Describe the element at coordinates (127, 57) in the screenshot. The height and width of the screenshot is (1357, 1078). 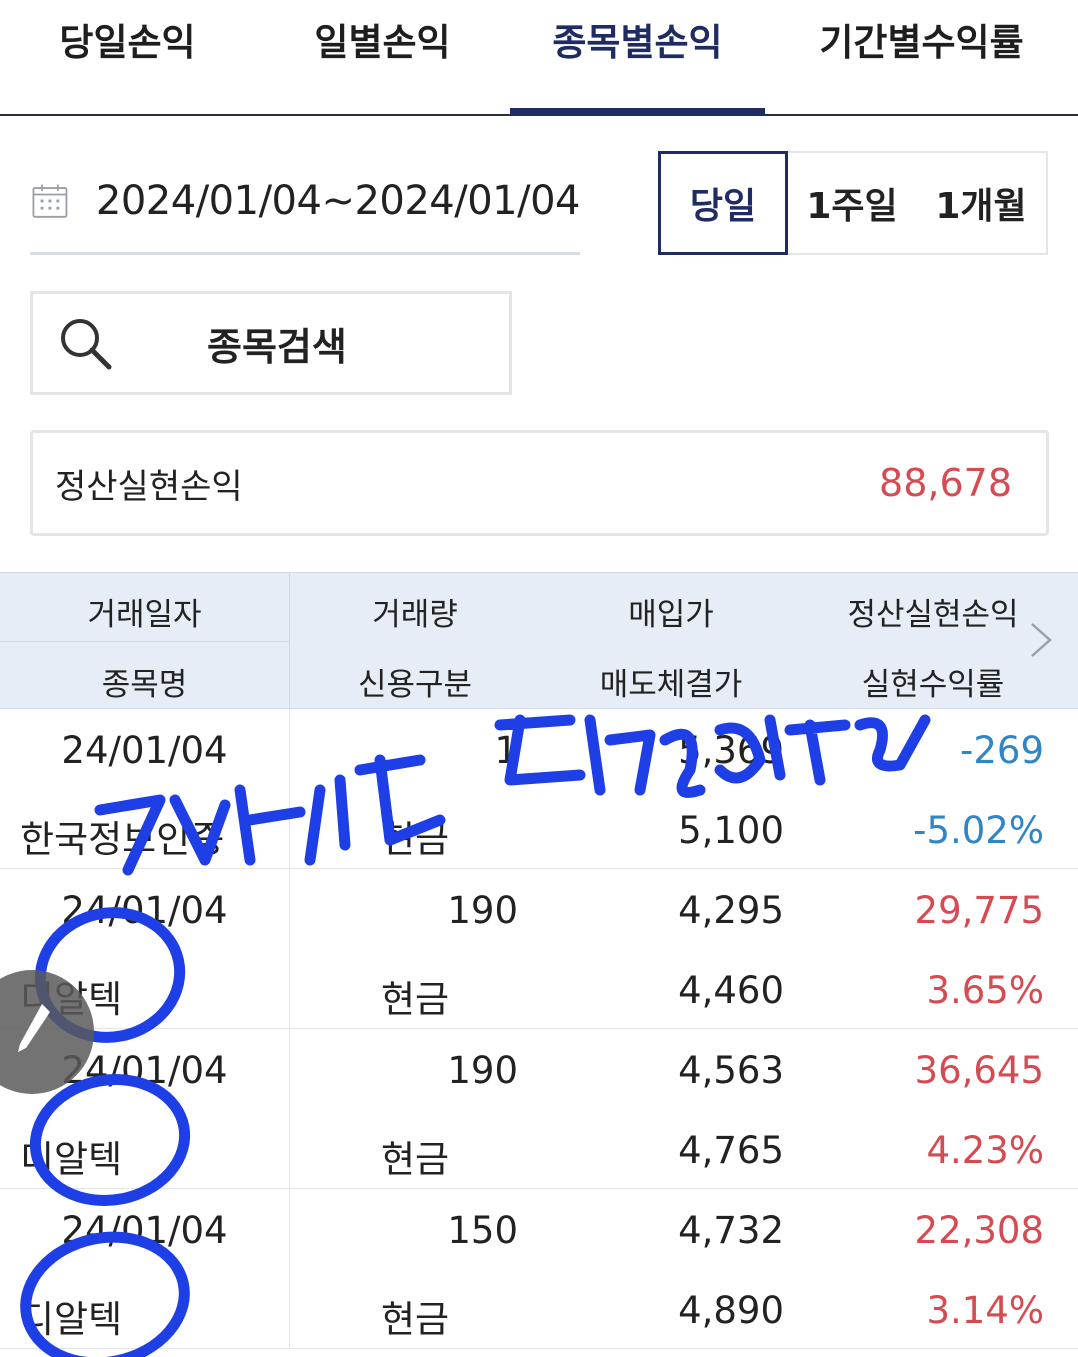
I see `tab-daily-pnl: 당일손익` at that location.